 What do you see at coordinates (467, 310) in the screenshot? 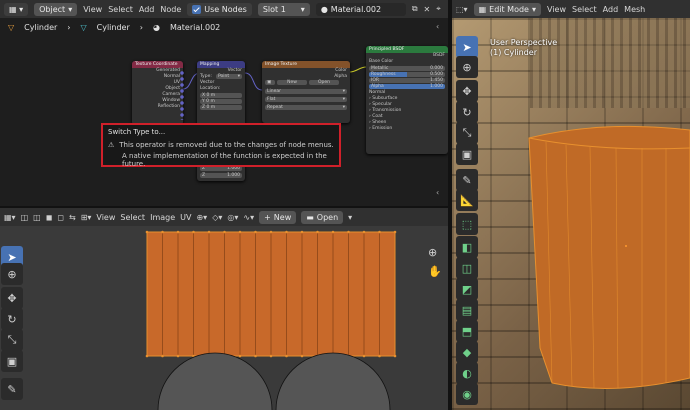
I see `loop-cut-tool-icon: ▤` at bounding box center [467, 310].